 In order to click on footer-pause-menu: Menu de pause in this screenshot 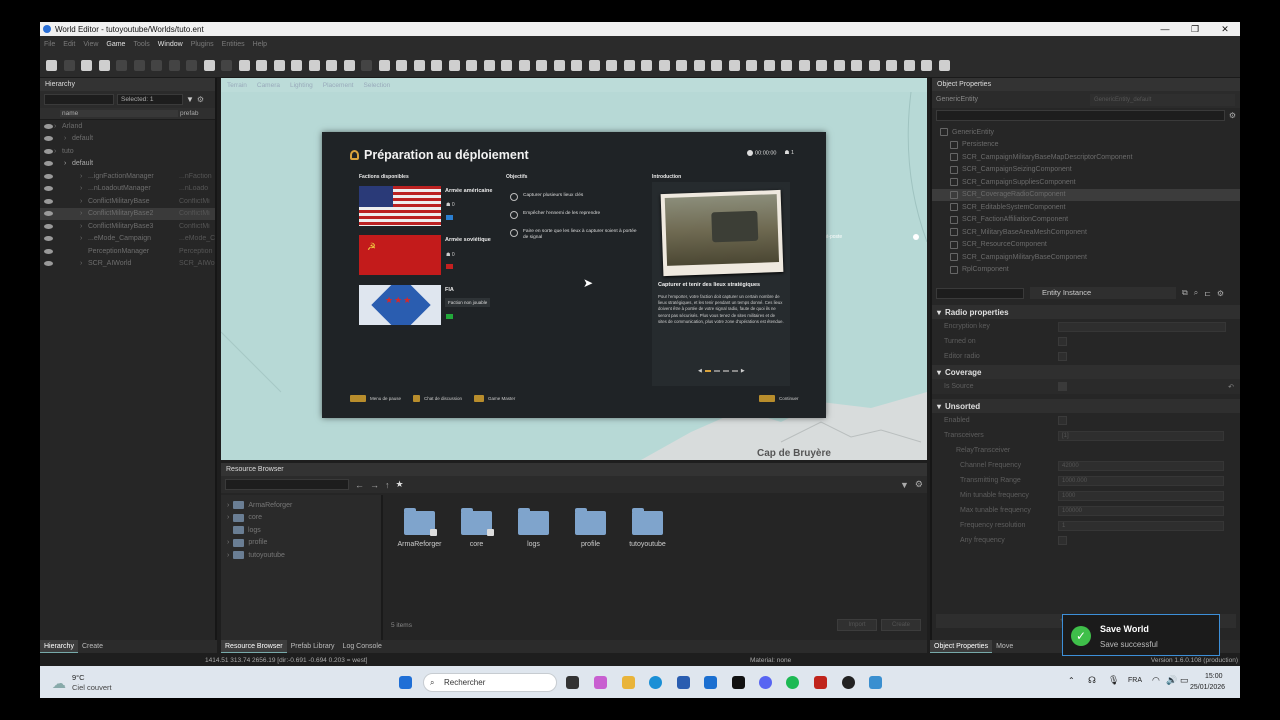, I will do `click(375, 398)`.